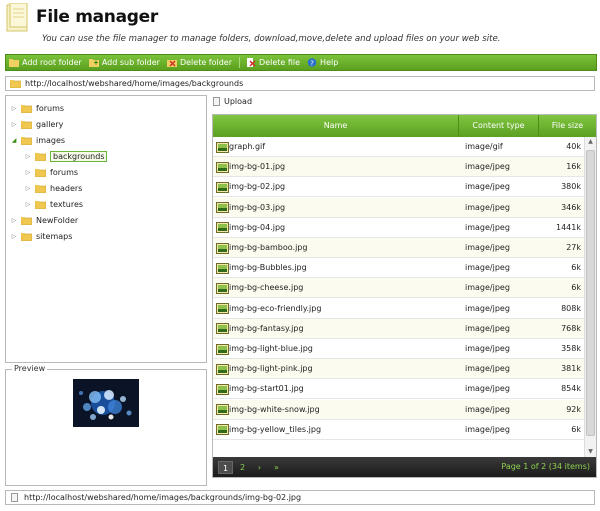  I want to click on vertical-scrollbar: ▲ ▼, so click(590, 297).